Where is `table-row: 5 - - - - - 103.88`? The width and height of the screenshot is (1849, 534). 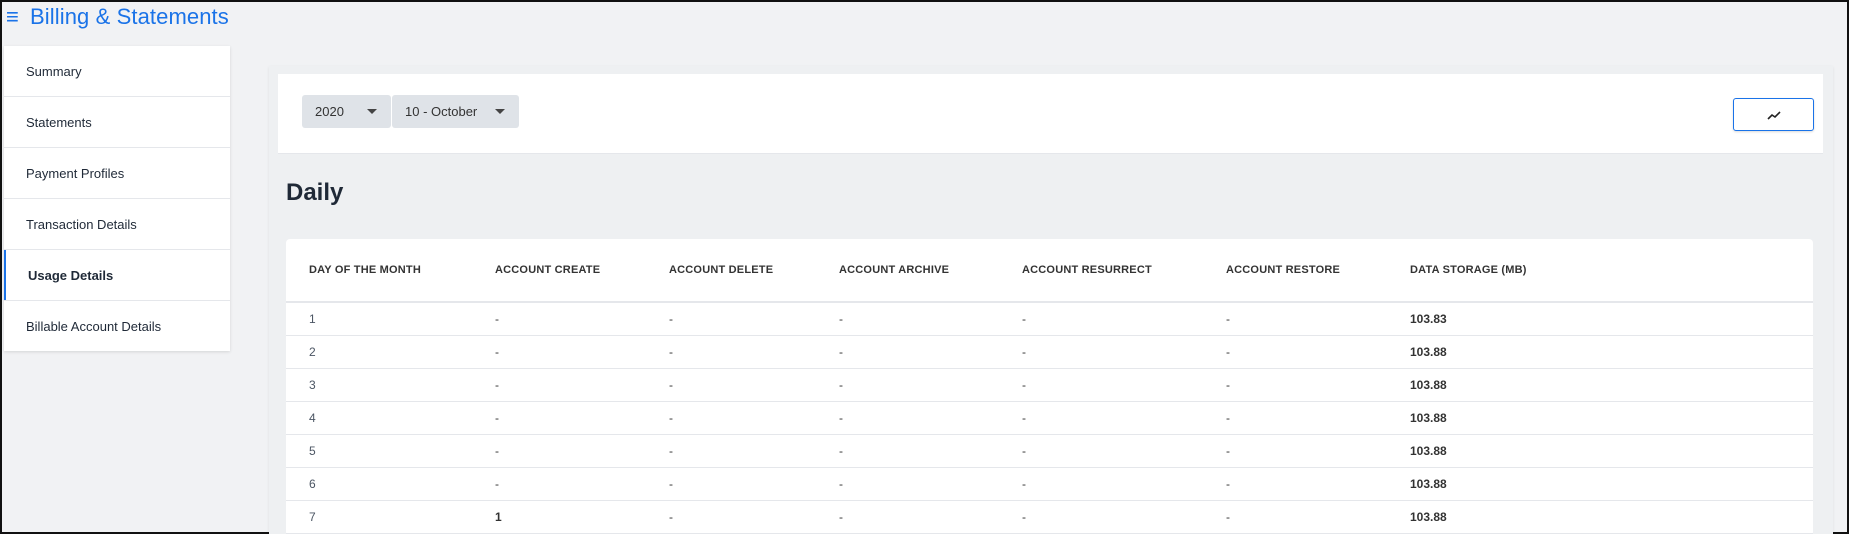
table-row: 5 - - - - - 103.88 is located at coordinates (1049, 451).